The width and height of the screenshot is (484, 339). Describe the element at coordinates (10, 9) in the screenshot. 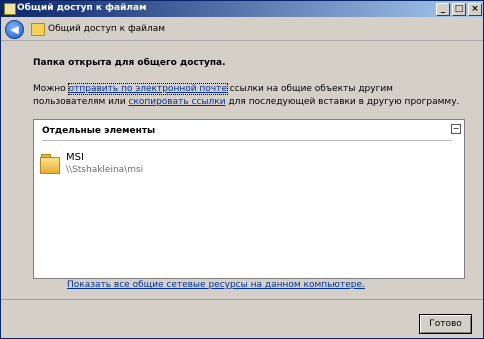

I see `app-icon` at that location.